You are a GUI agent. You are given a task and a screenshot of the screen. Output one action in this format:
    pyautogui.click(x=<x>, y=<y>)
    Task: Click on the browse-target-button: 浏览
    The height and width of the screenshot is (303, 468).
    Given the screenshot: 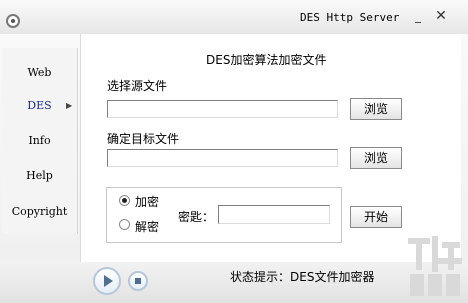 What is the action you would take?
    pyautogui.click(x=376, y=158)
    